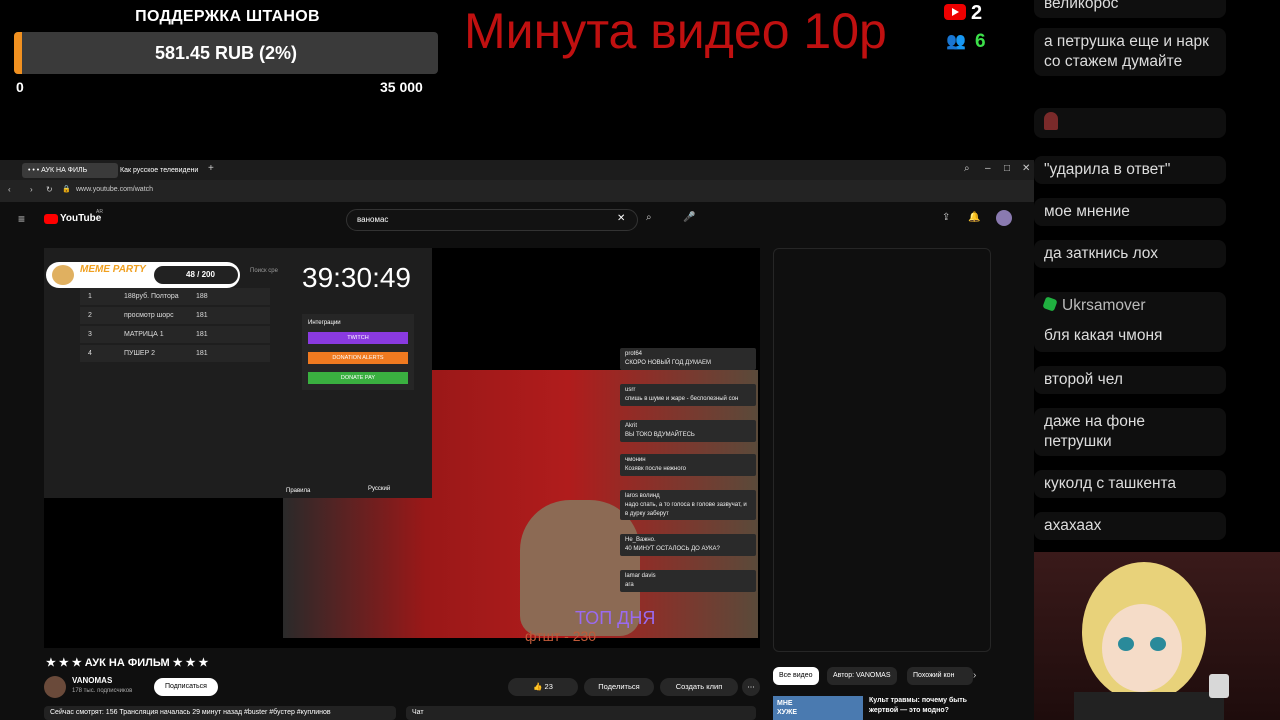  What do you see at coordinates (688, 431) in the screenshot?
I see `overlay-message: Akrit ВЫ ТОКО ВДУМАЙТЕСЬ` at bounding box center [688, 431].